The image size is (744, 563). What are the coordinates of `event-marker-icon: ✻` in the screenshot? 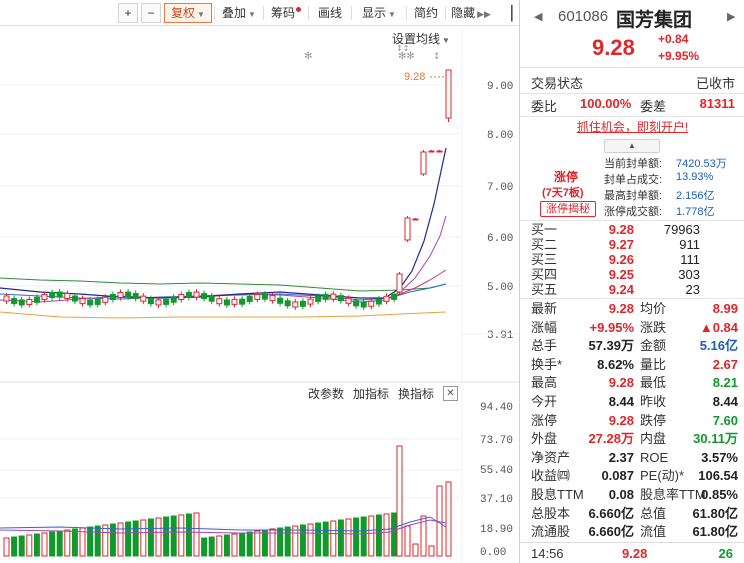 It's located at (308, 56).